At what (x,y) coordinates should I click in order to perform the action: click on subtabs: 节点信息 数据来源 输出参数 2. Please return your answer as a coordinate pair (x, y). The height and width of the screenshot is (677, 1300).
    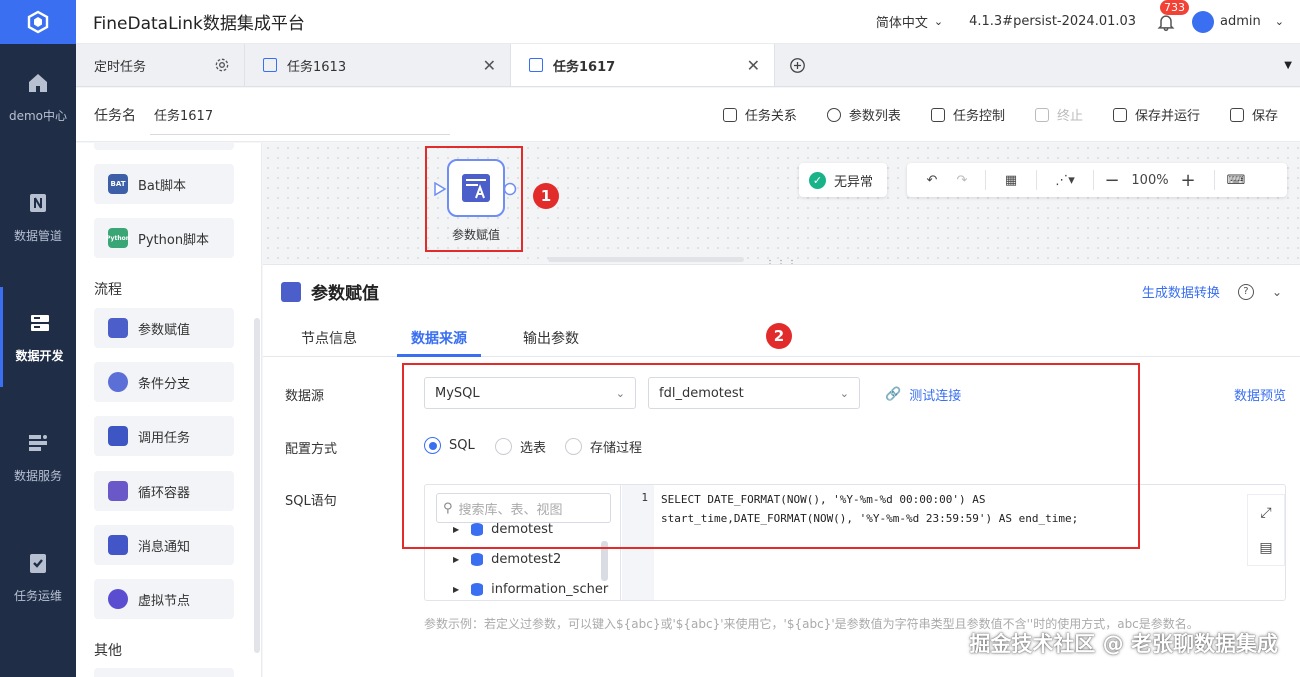
    Looking at the image, I should click on (781, 337).